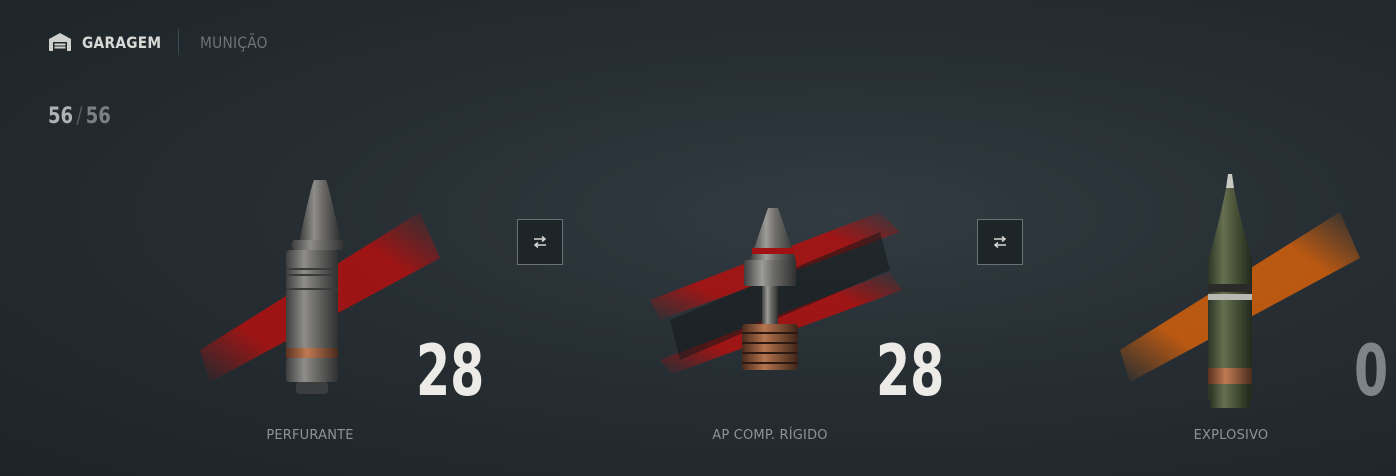 This screenshot has width=1396, height=476. Describe the element at coordinates (770, 435) in the screenshot. I see `shell-name: AP COMP. RÍGIDO` at that location.